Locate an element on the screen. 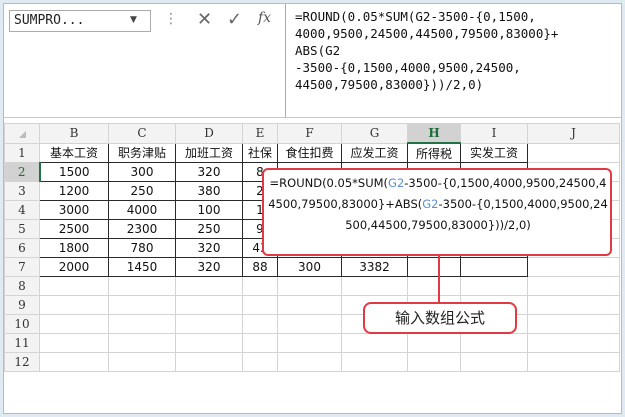 This screenshot has height=417, width=625. enter-icon: ✓ is located at coordinates (234, 19).